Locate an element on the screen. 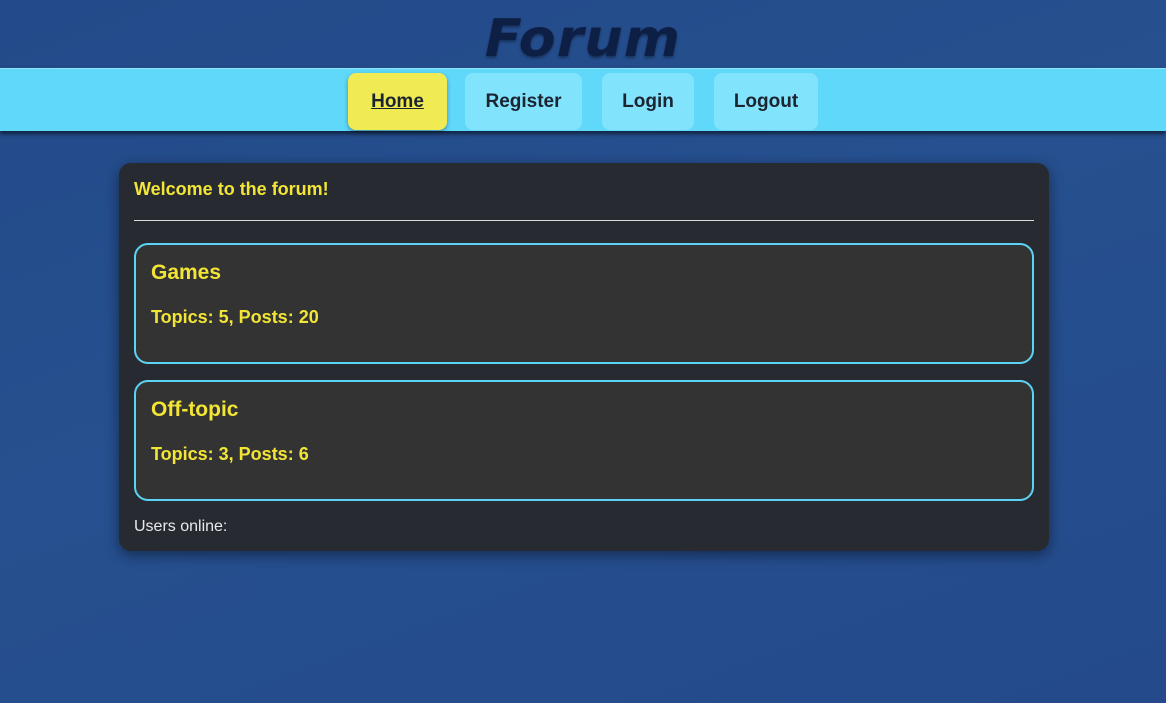 The height and width of the screenshot is (703, 1166). welcome-heading: Welcome to the forum! is located at coordinates (231, 189).